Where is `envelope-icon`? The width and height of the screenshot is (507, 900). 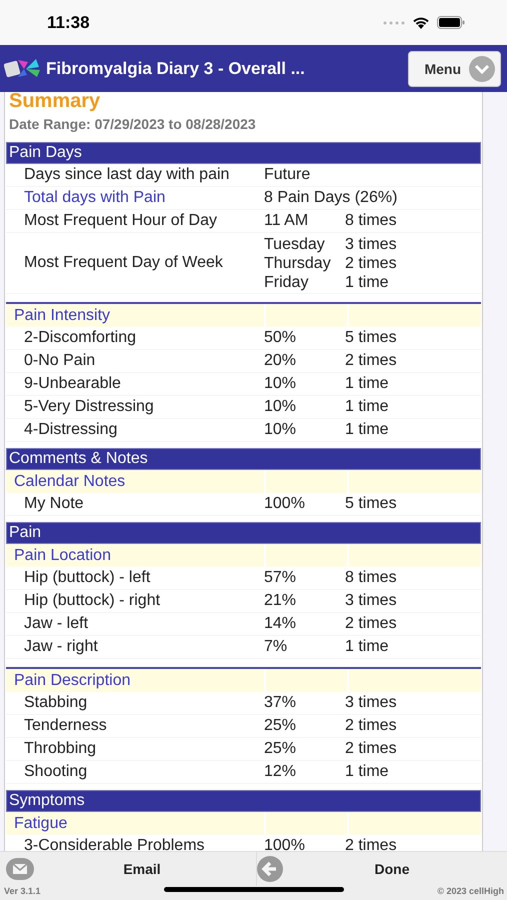
envelope-icon is located at coordinates (20, 869).